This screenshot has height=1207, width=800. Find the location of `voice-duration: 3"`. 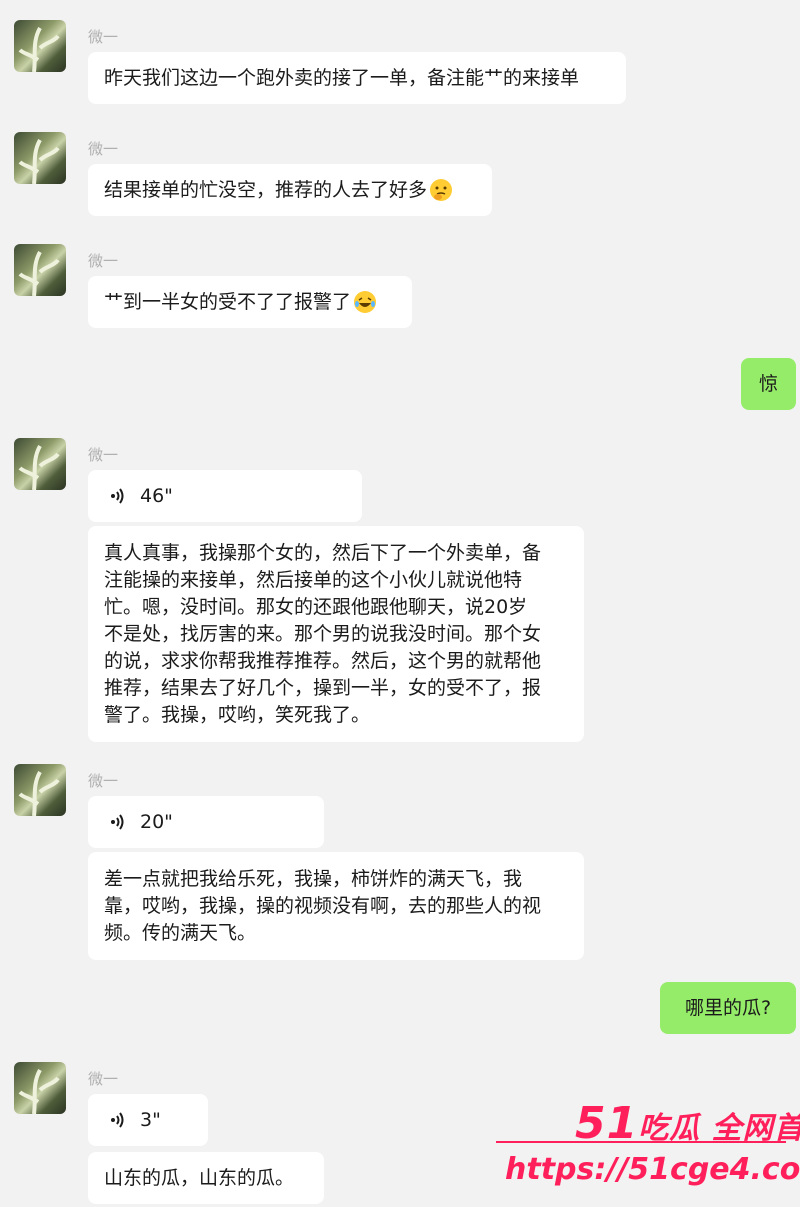

voice-duration: 3" is located at coordinates (150, 1119).